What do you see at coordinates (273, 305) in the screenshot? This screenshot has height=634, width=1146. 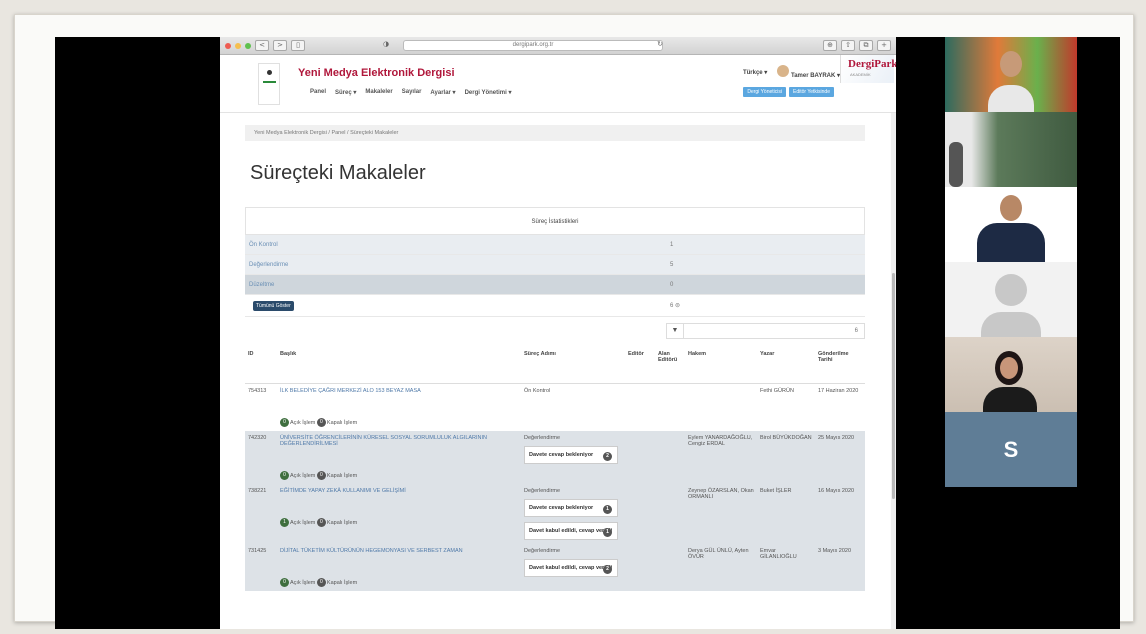 I see `show-all-button: Tümünü Göster` at bounding box center [273, 305].